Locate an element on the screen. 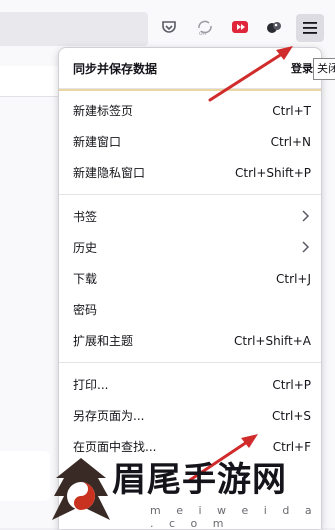  menu-item-downloads: 下载 Ctrl+J is located at coordinates (190, 278).